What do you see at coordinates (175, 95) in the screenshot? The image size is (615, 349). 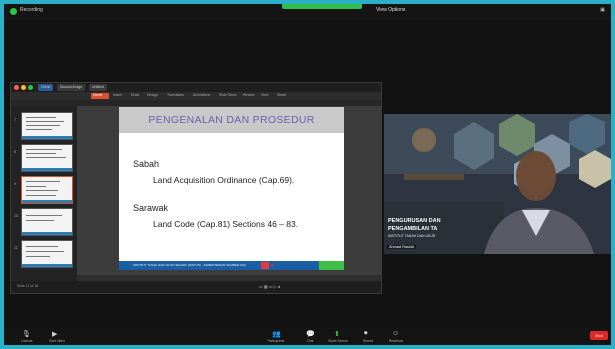 I see `ribbon-transitions: Transitions` at bounding box center [175, 95].